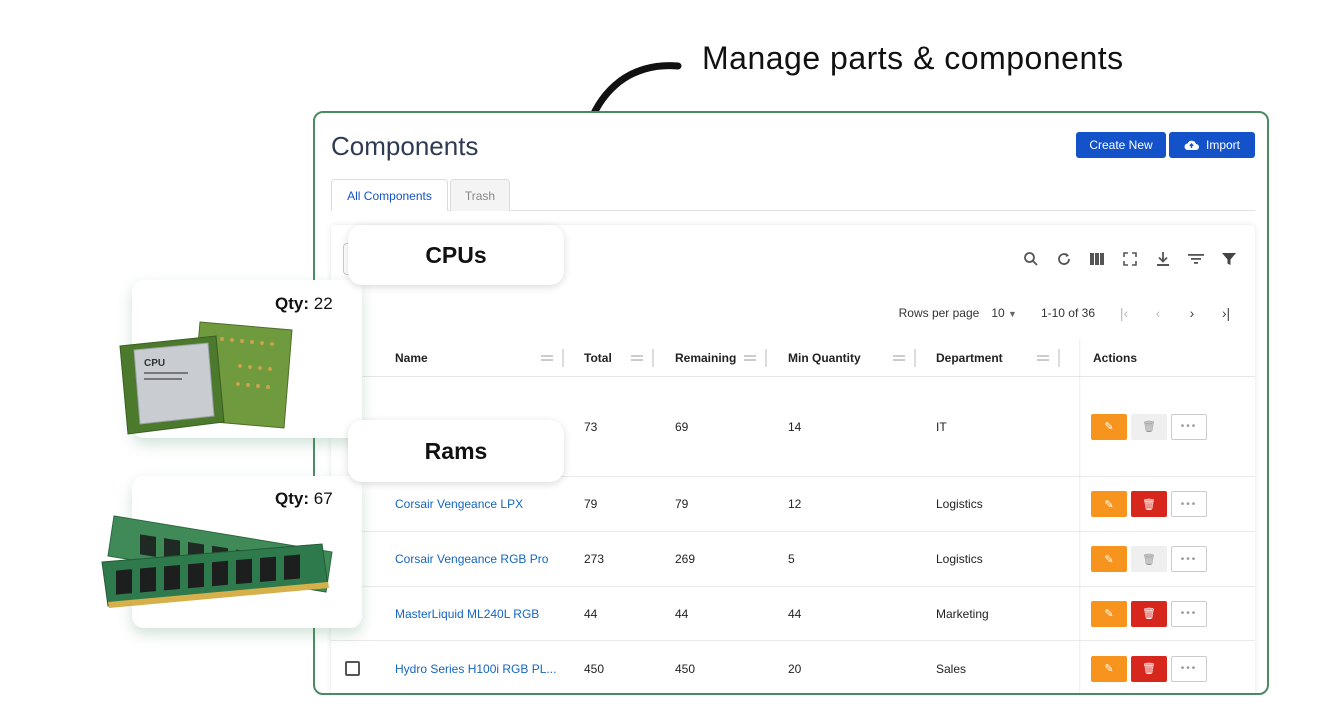  Describe the element at coordinates (154, 363) in the screenshot. I see `svg-text: CPU` at that location.